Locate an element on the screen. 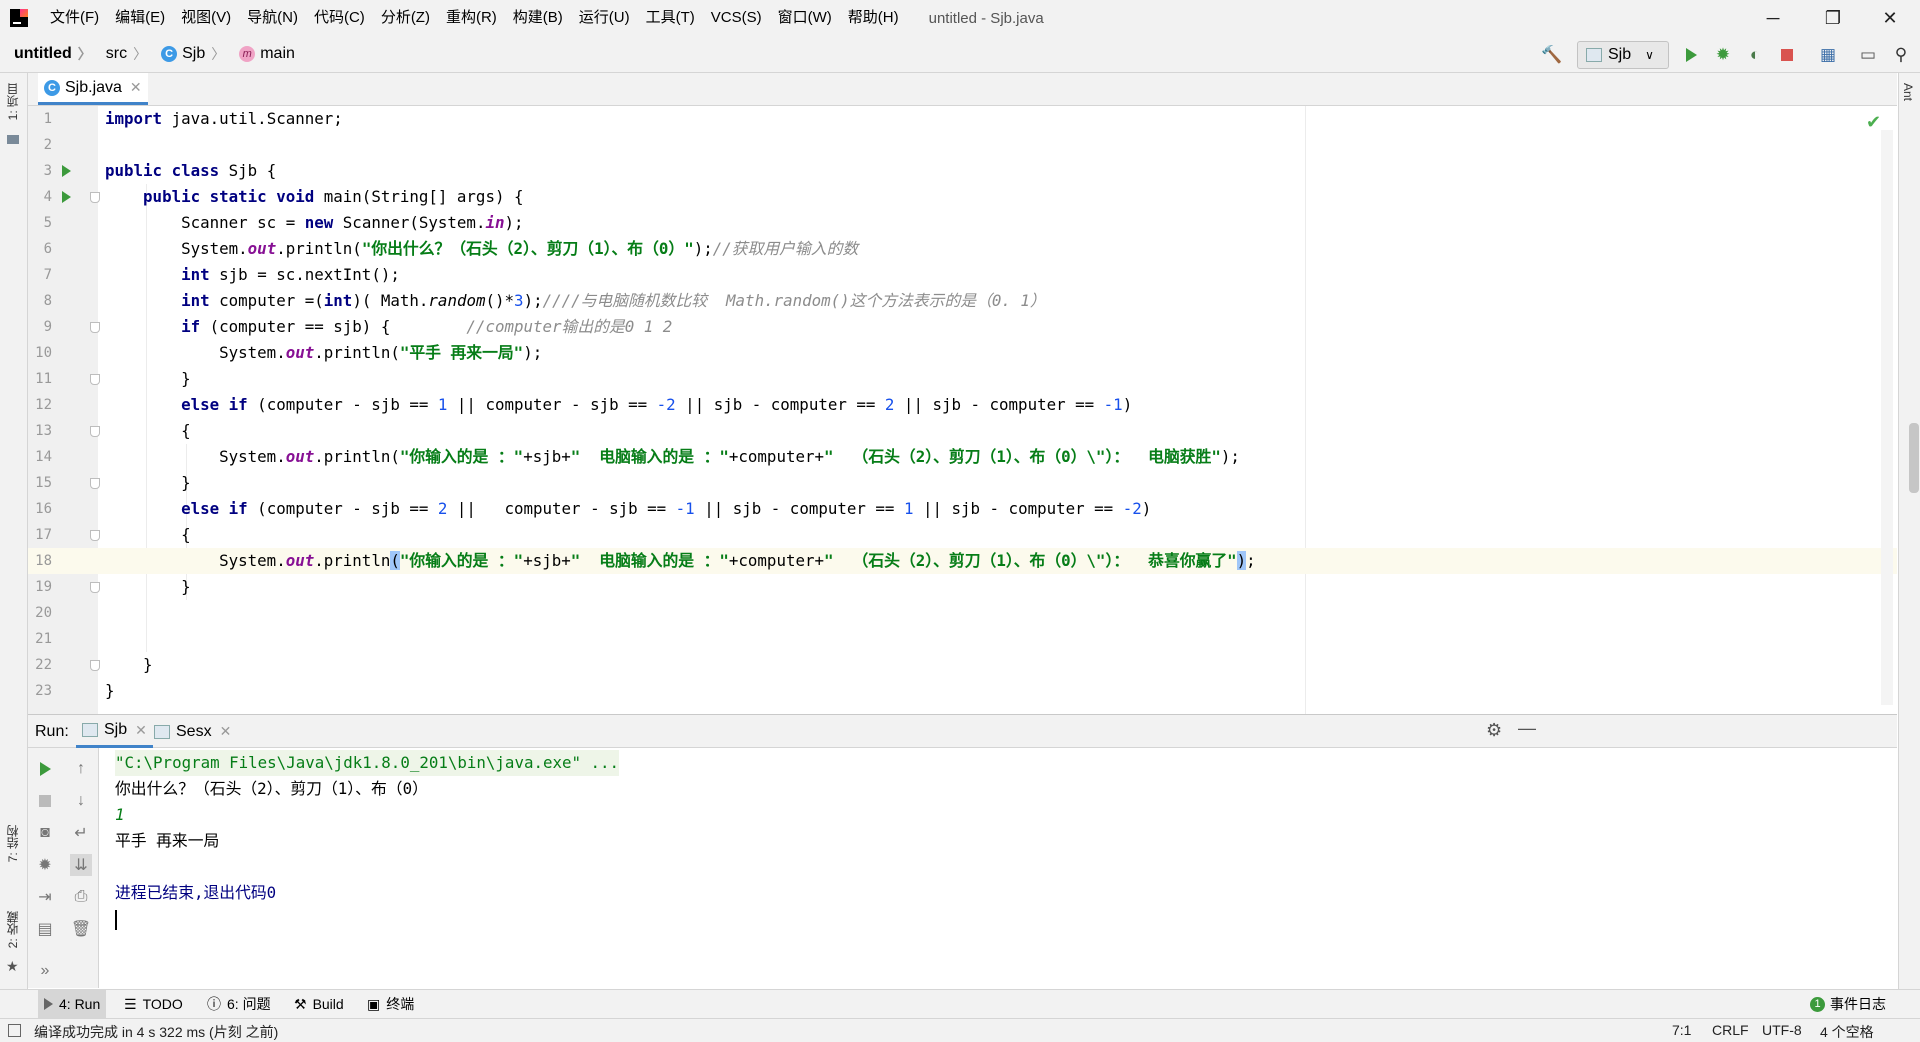 This screenshot has height=1042, width=1920. project-structure-icon: ▦ is located at coordinates (1828, 55).